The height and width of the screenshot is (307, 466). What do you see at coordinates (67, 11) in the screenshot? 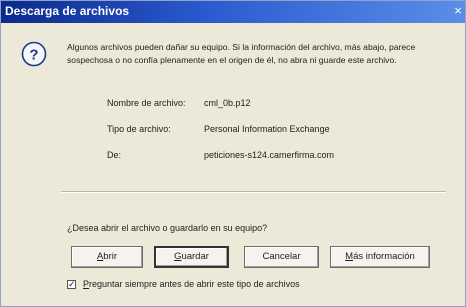
I see `dialog-title: Descarga de archivos` at bounding box center [67, 11].